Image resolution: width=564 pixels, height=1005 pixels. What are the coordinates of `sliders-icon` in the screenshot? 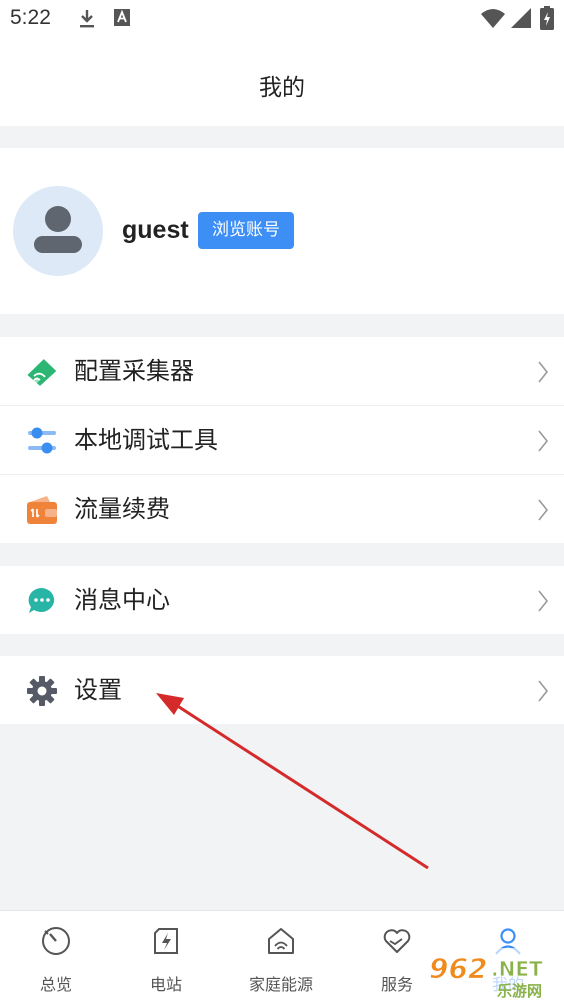 It's located at (42, 440).